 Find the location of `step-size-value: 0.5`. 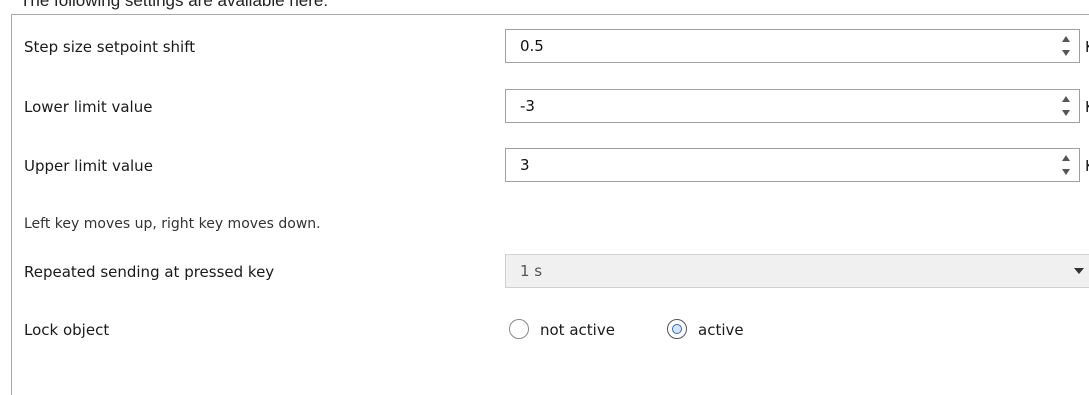

step-size-value: 0.5 is located at coordinates (532, 46).